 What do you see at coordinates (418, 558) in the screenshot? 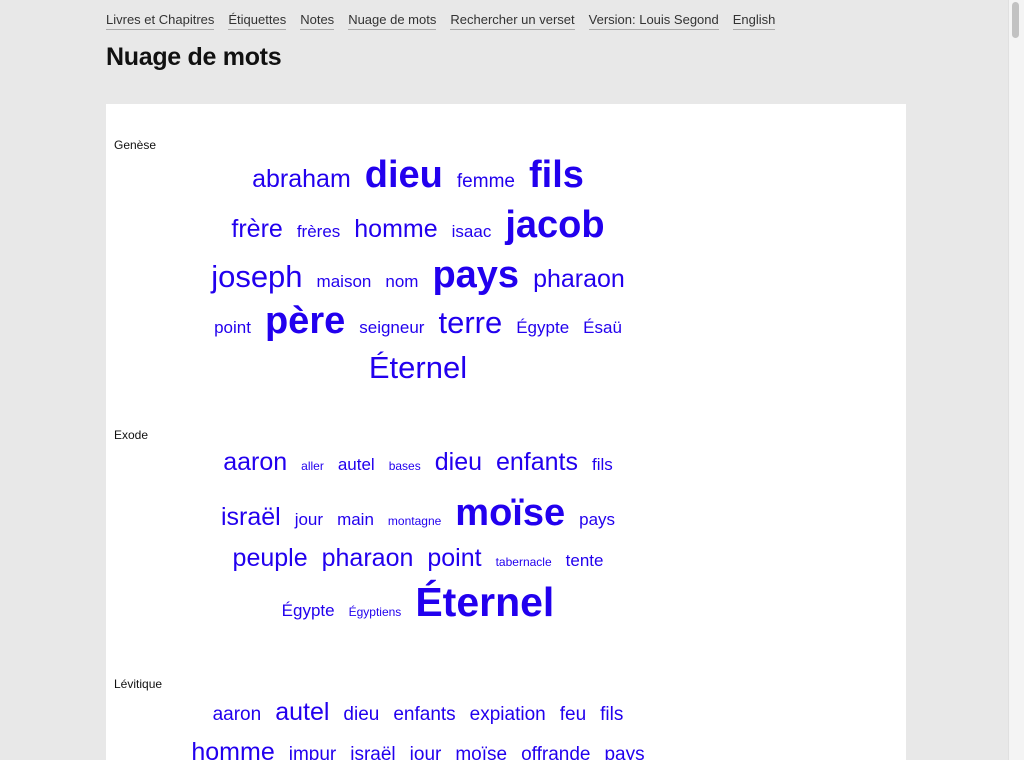
I see `cloud-row: peuple pharaon point tabernacle tente` at bounding box center [418, 558].